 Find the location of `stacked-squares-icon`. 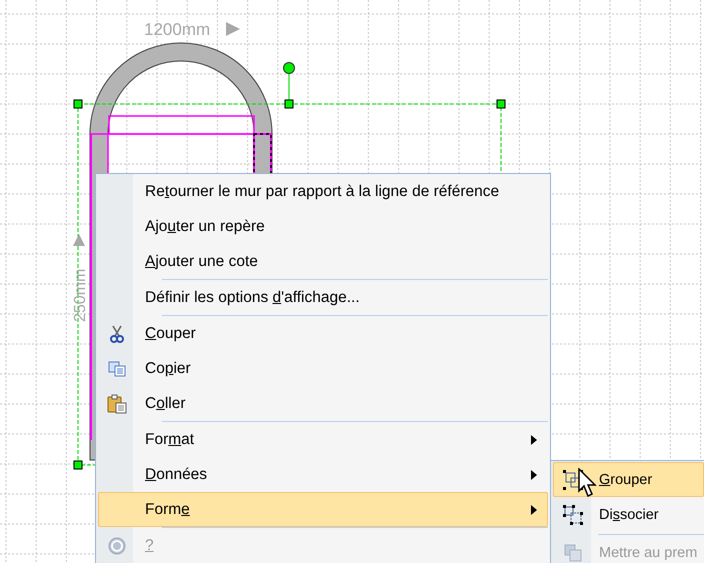

stacked-squares-icon is located at coordinates (573, 553).